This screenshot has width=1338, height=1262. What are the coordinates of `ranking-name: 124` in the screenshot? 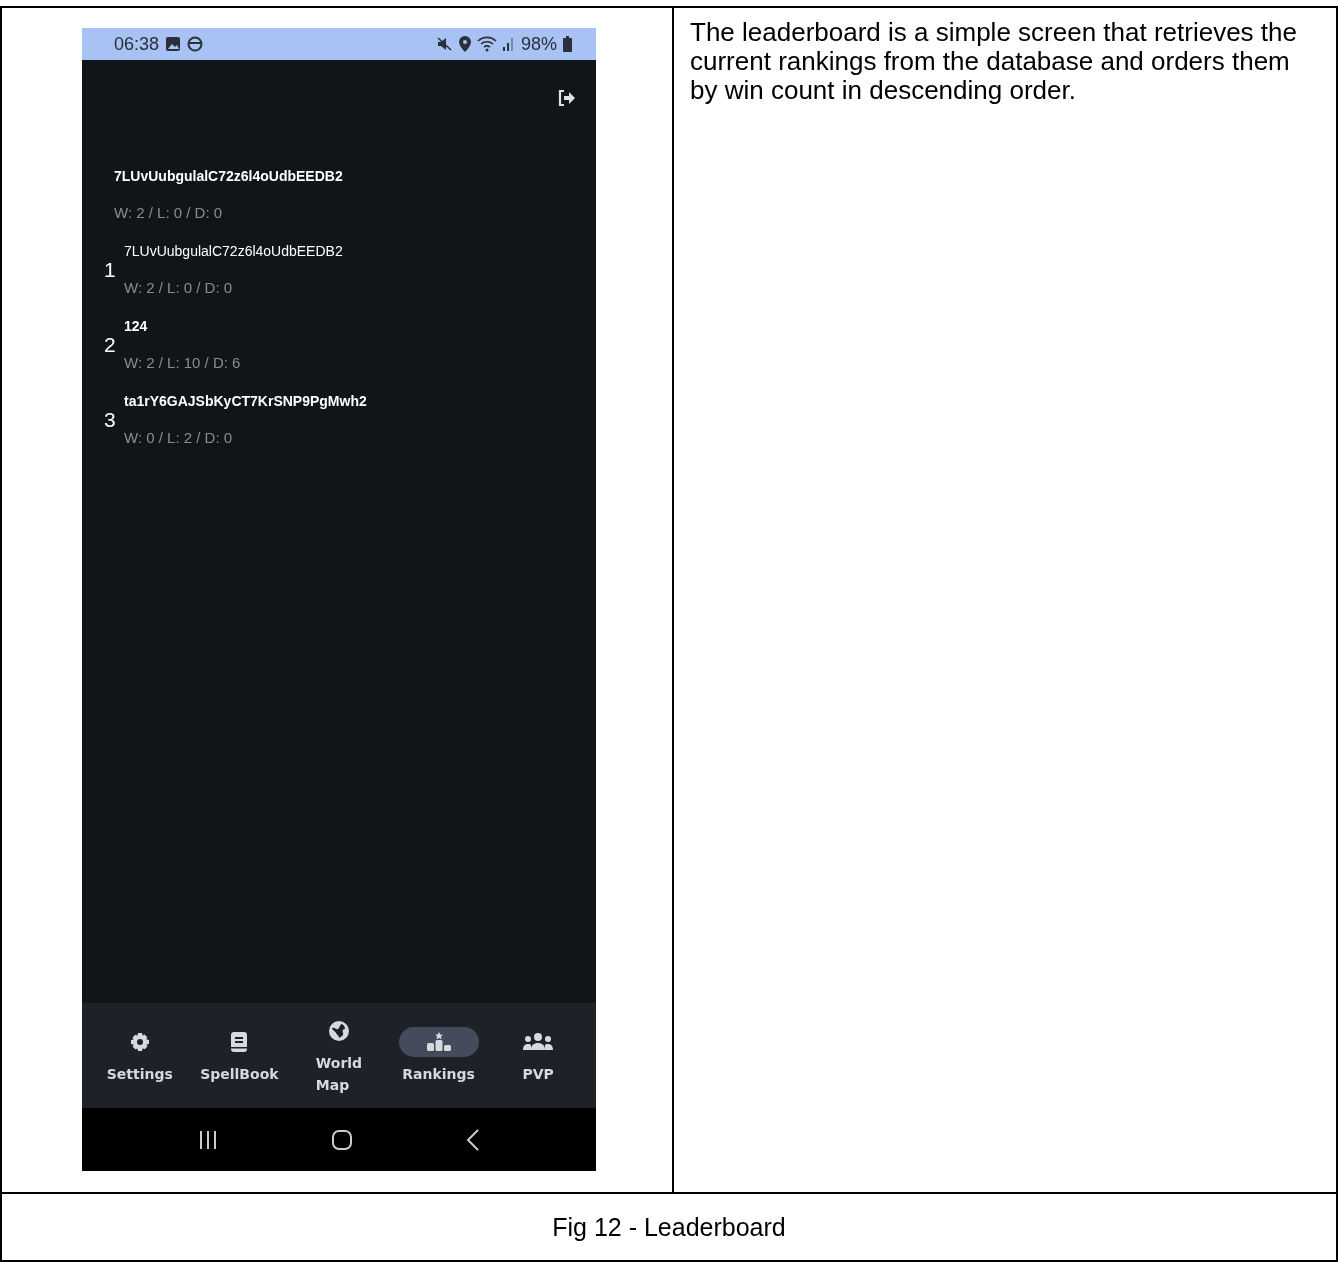 It's located at (136, 326).